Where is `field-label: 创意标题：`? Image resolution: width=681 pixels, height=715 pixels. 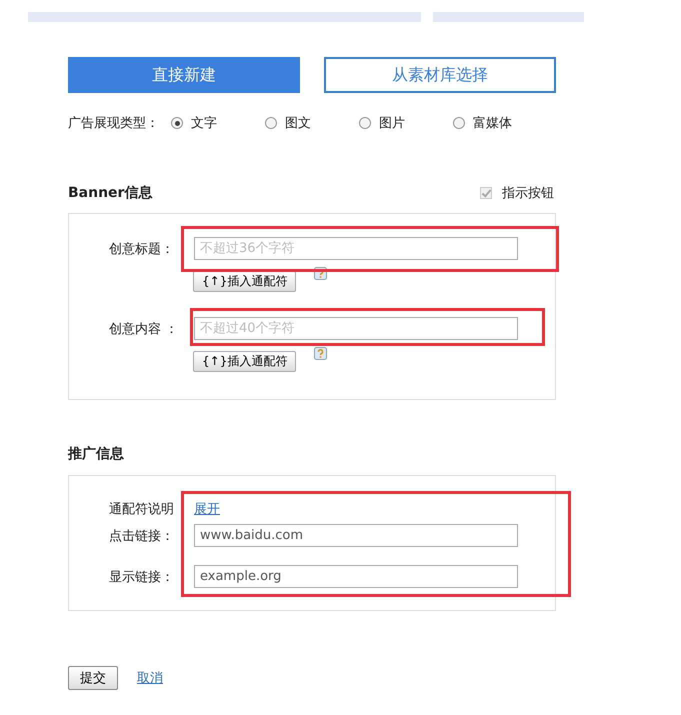
field-label: 创意标题： is located at coordinates (141, 249).